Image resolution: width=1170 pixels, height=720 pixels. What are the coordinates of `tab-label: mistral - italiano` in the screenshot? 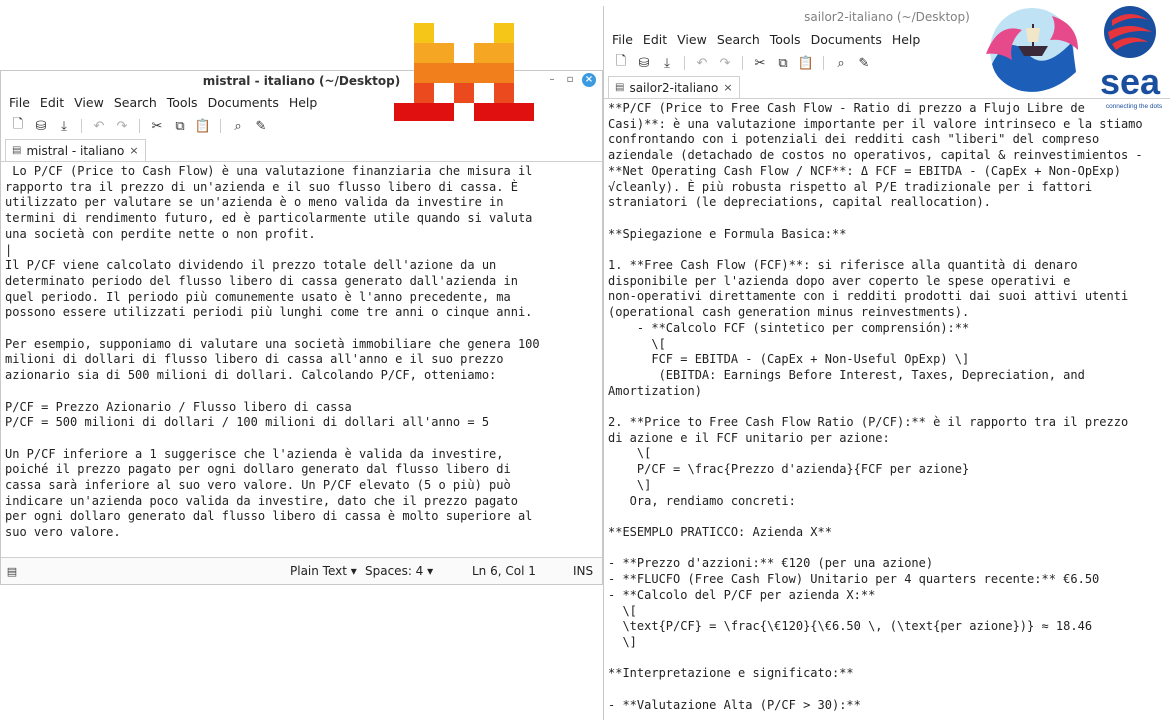 It's located at (75, 150).